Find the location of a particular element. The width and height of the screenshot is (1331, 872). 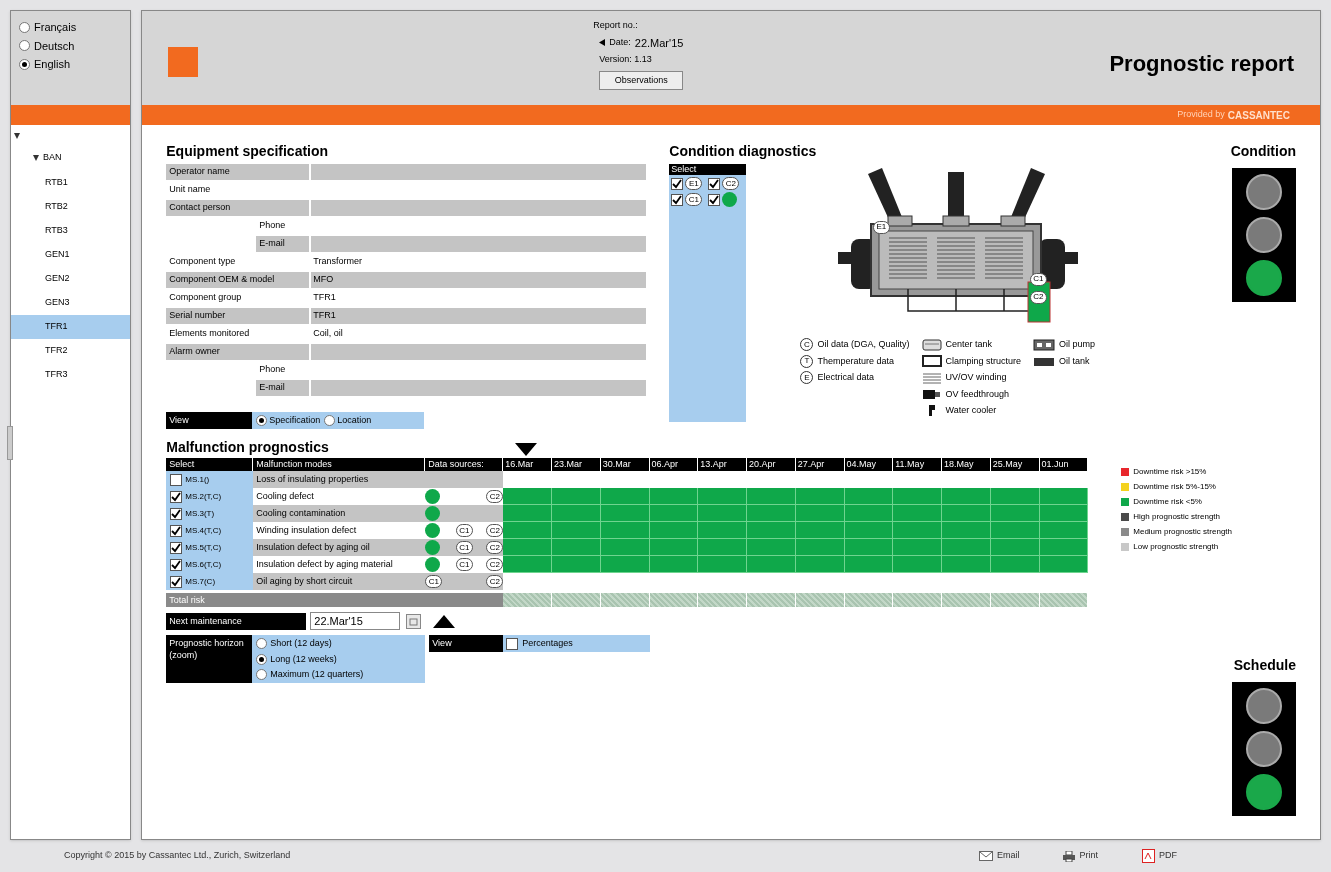

oil-tank-icon is located at coordinates (1044, 361).